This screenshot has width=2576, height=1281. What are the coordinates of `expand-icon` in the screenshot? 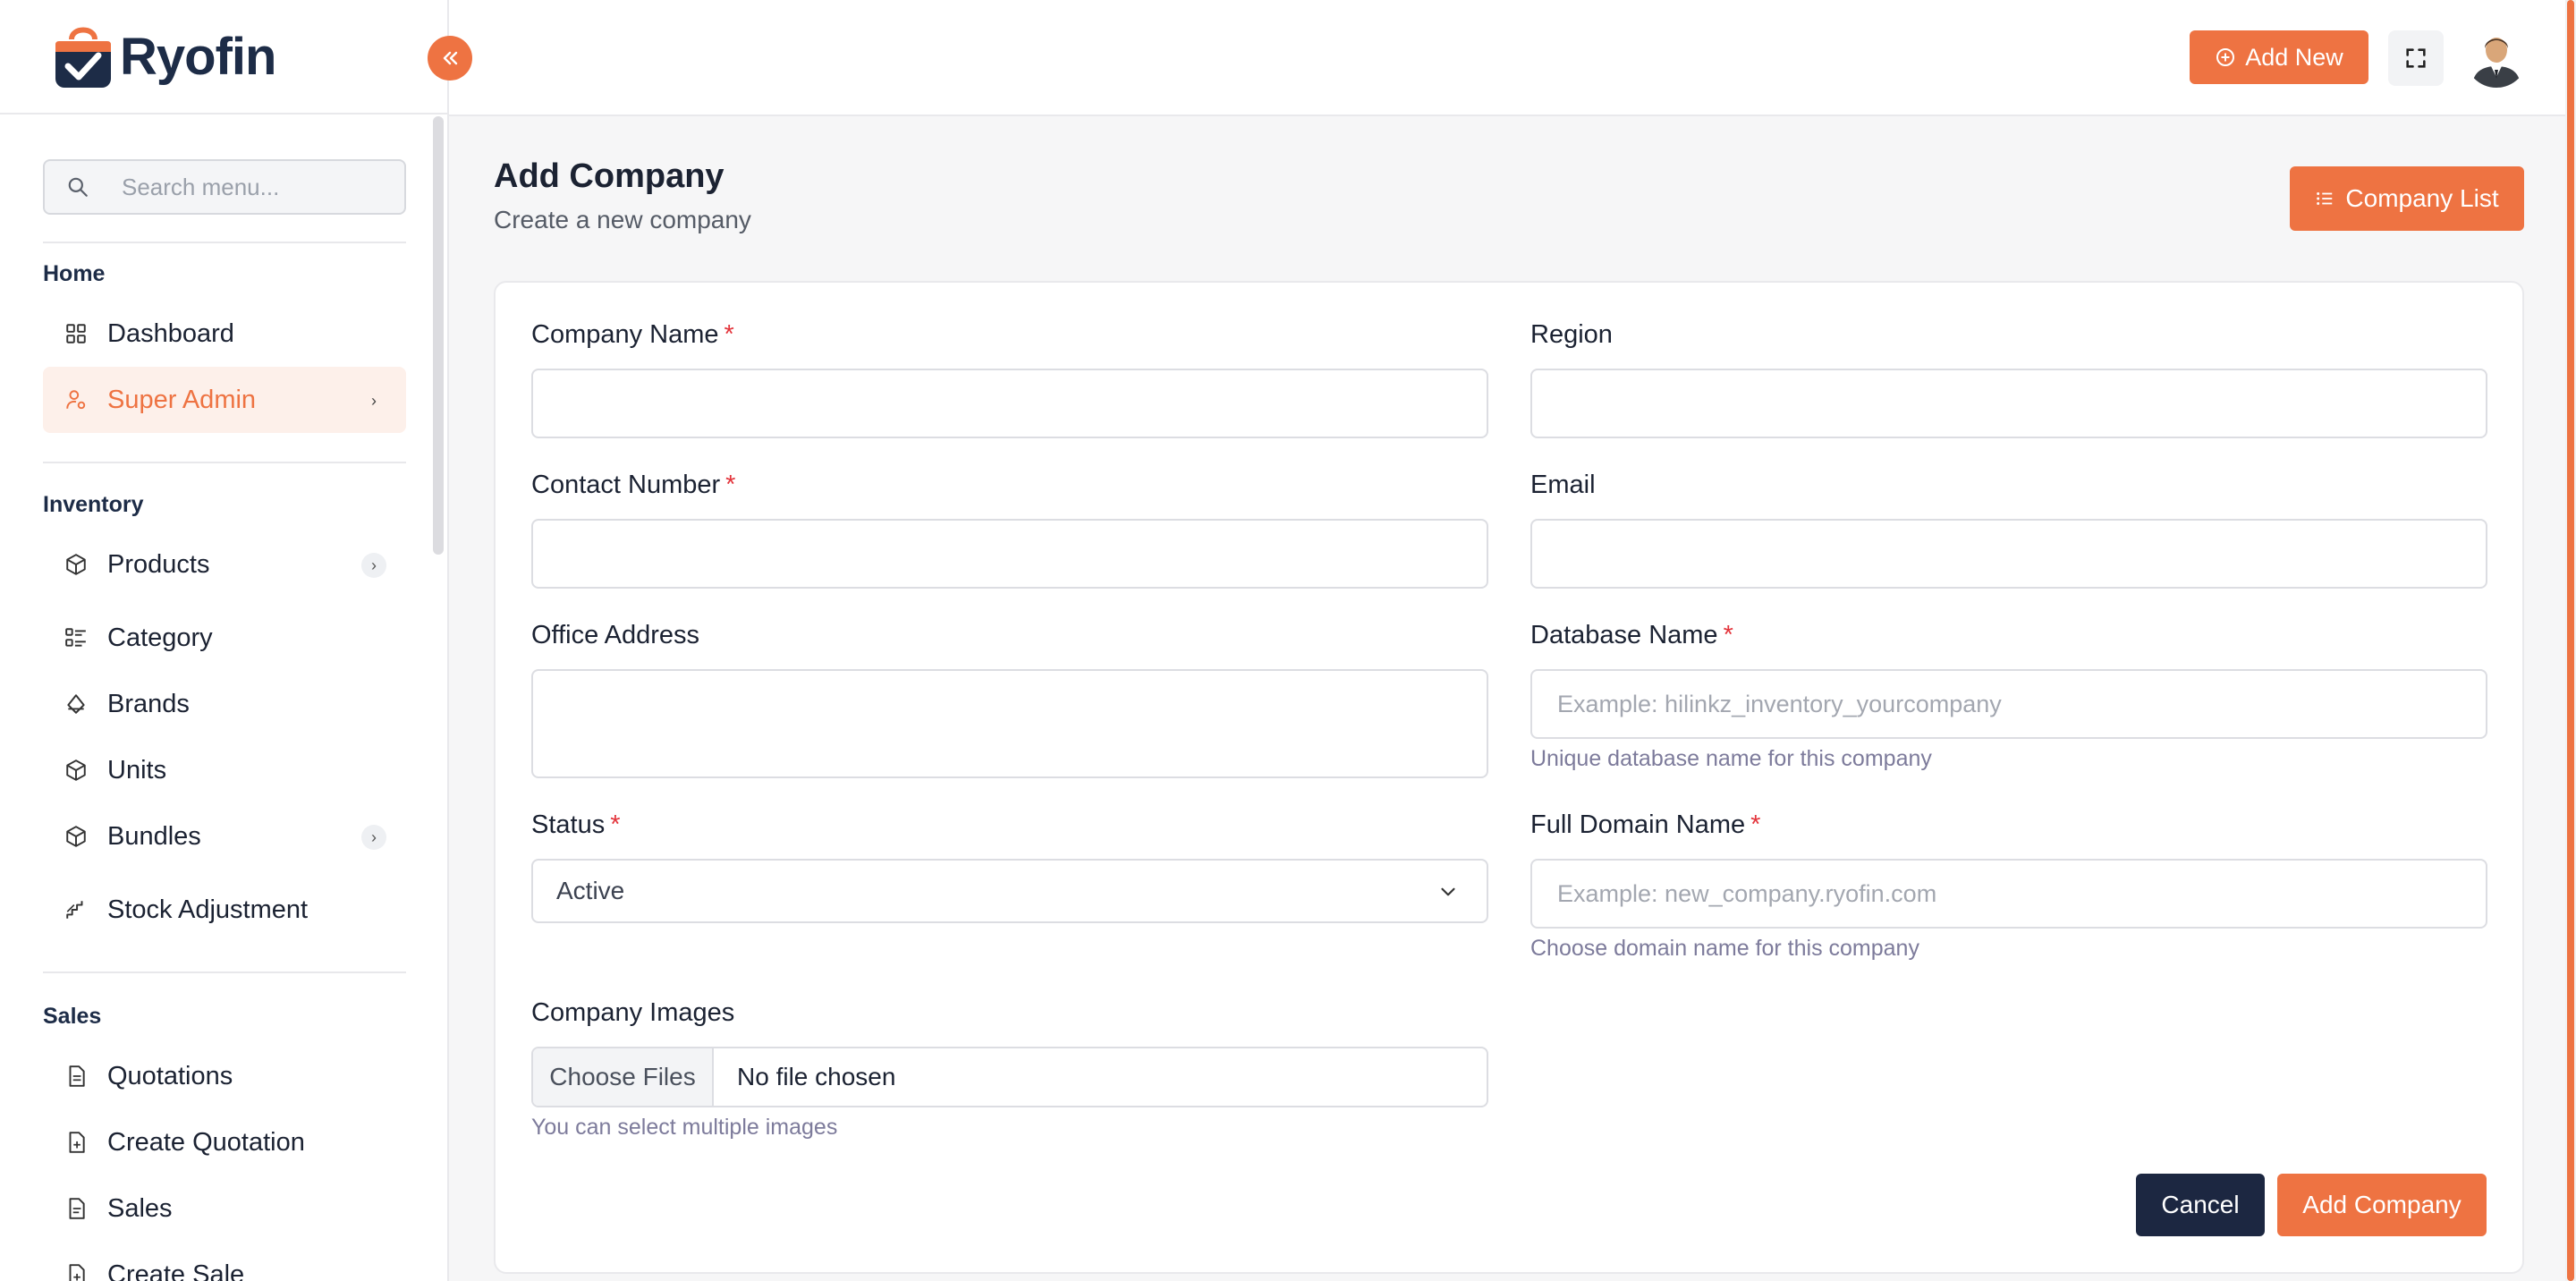 It's located at (2416, 58).